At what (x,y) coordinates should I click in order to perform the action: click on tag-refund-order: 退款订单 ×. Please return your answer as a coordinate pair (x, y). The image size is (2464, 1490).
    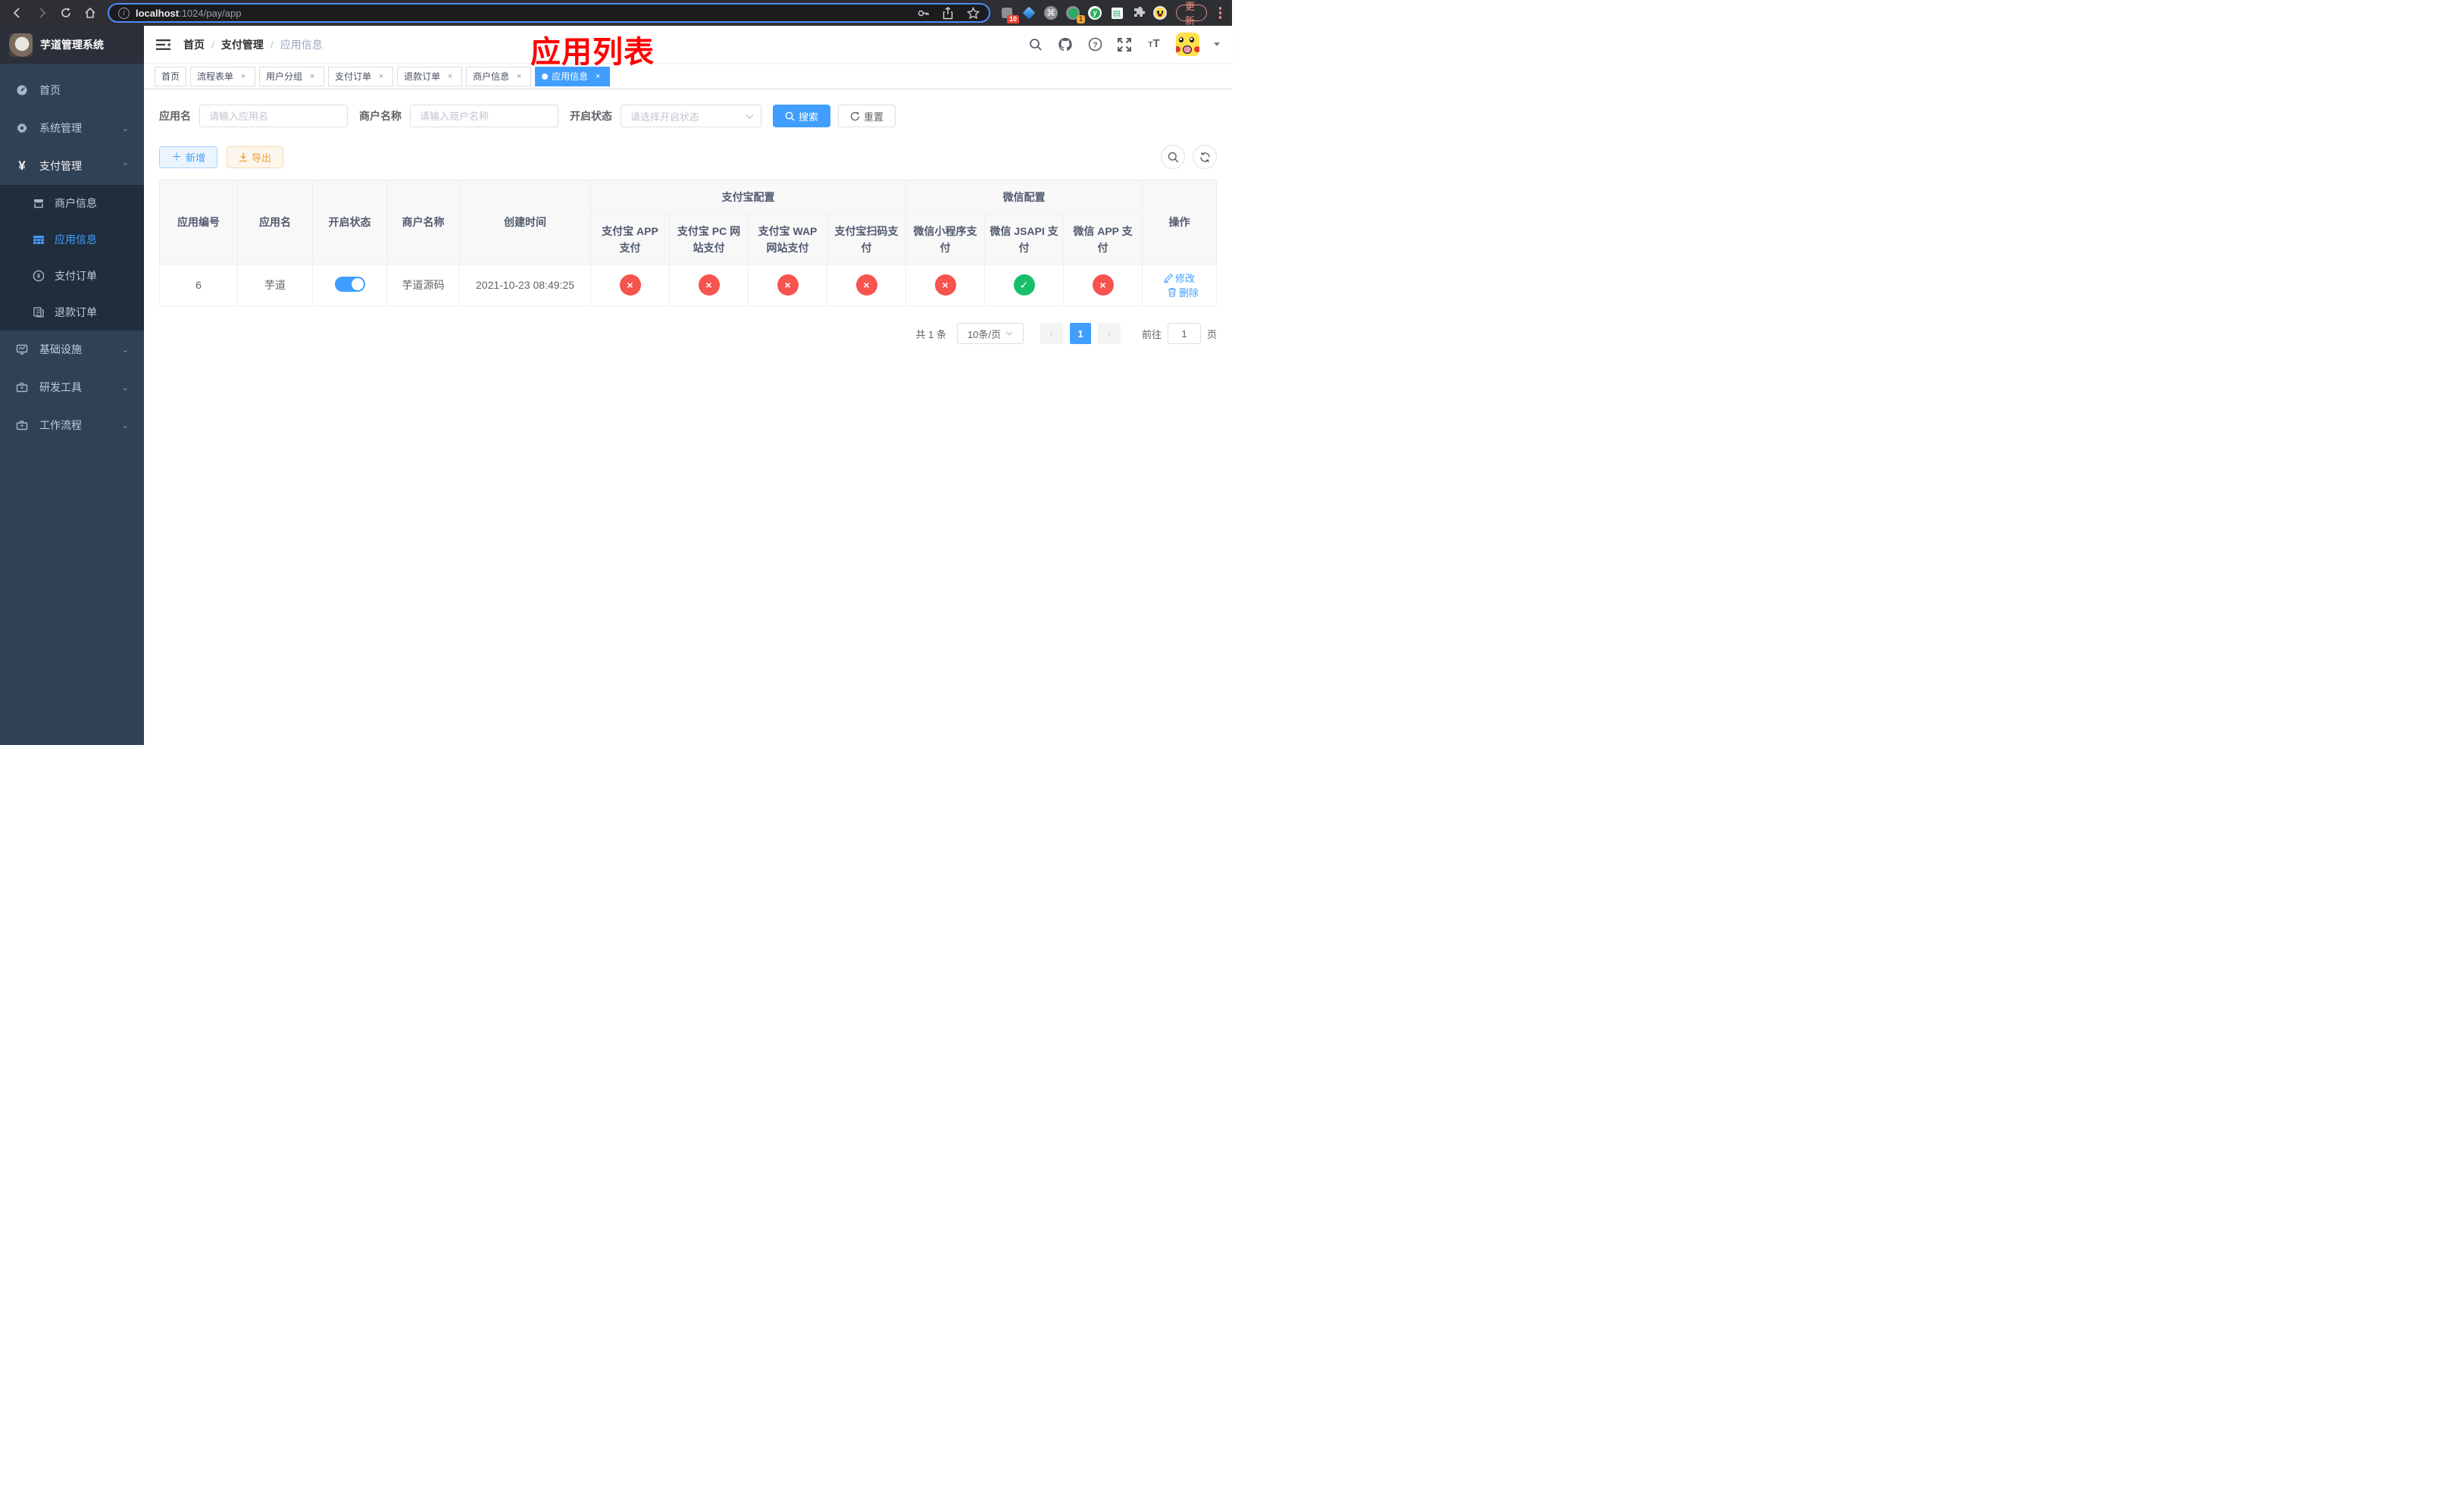
    Looking at the image, I should click on (430, 76).